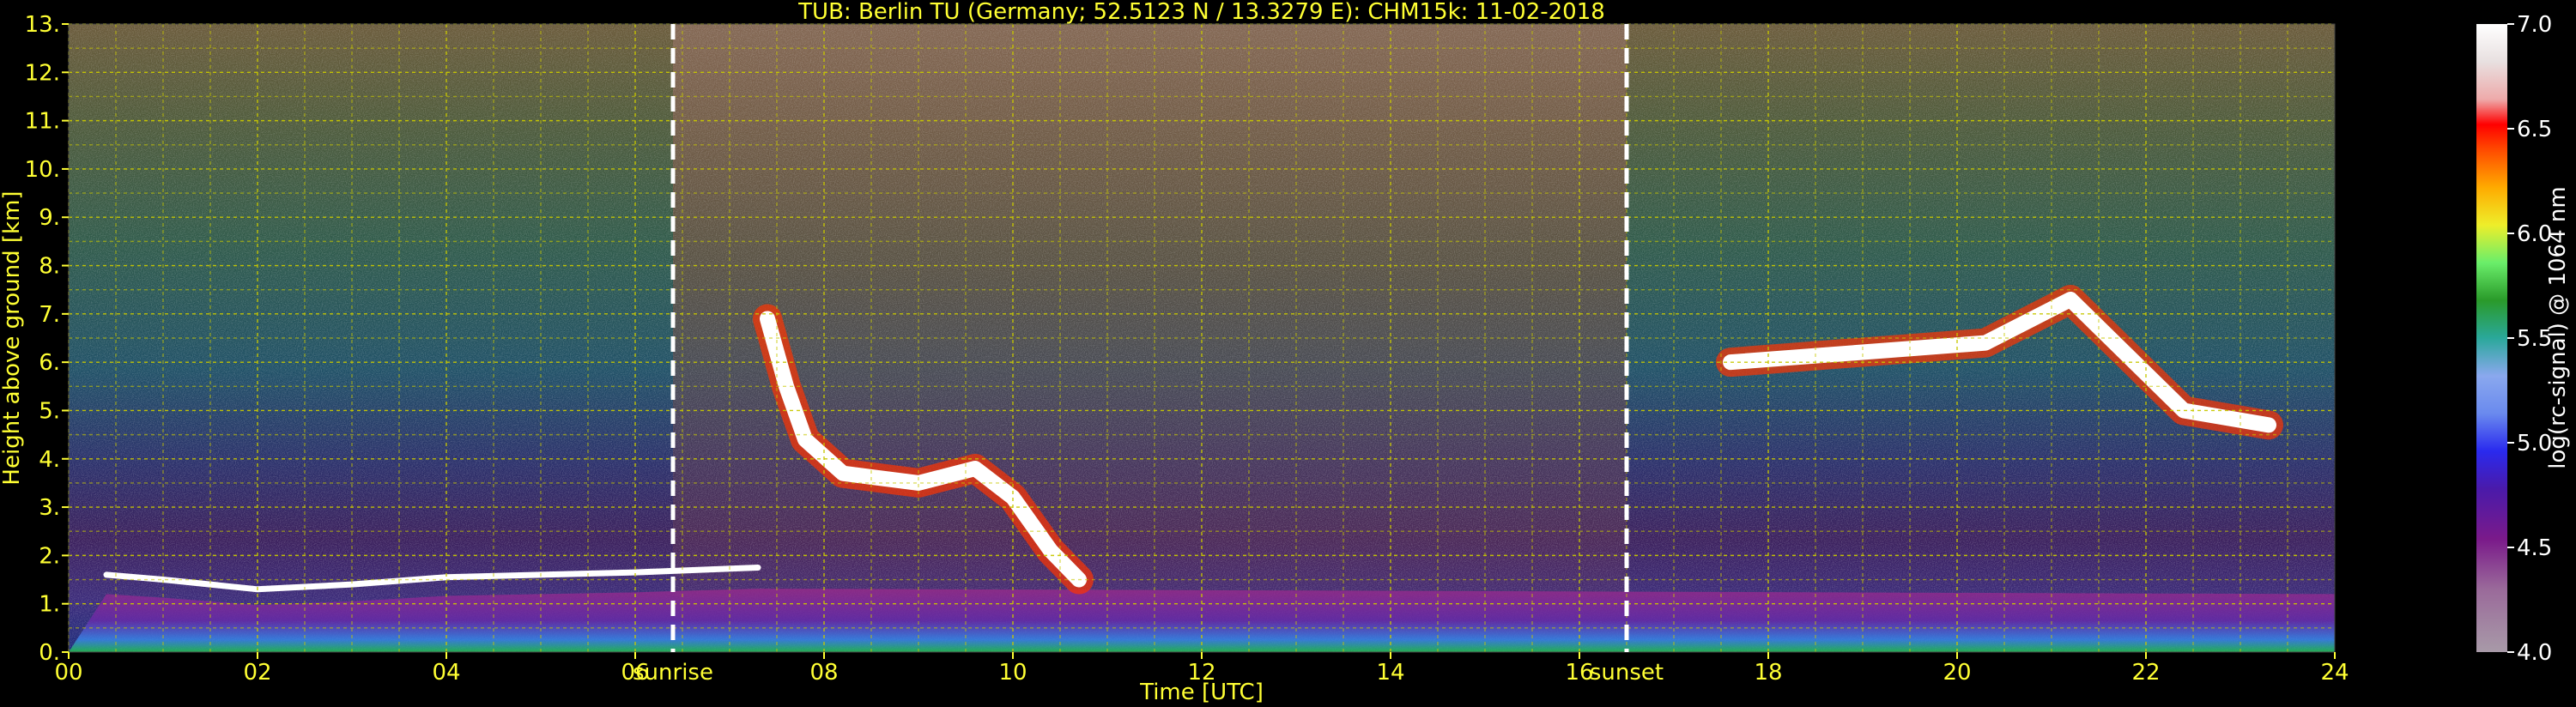 This screenshot has width=2576, height=707. What do you see at coordinates (1390, 673) in the screenshot?
I see `x-tick-label: 14` at bounding box center [1390, 673].